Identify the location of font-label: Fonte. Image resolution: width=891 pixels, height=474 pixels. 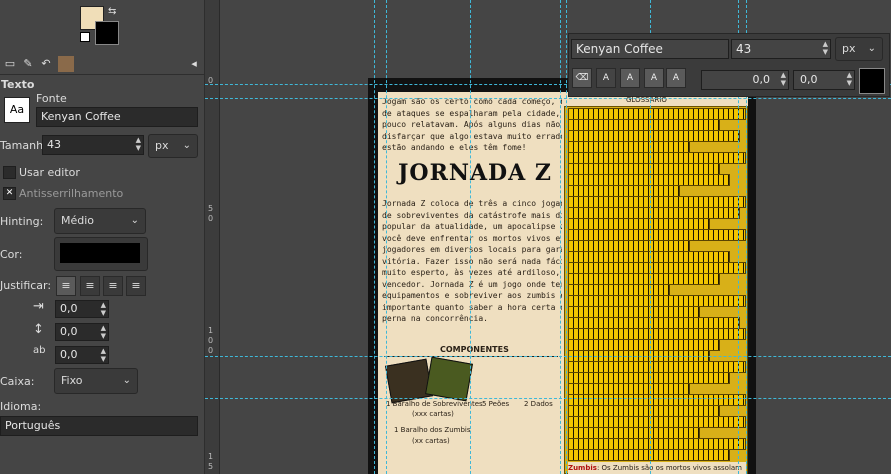
(51, 98).